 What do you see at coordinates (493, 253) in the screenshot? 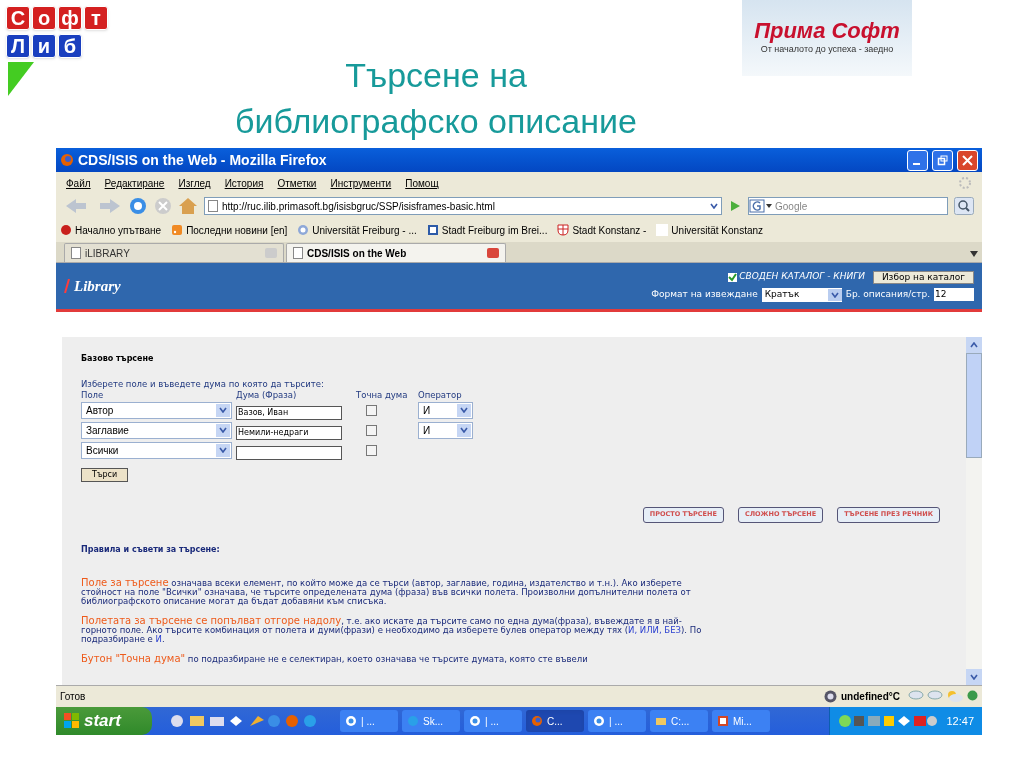
I see `tab-close-icon` at bounding box center [493, 253].